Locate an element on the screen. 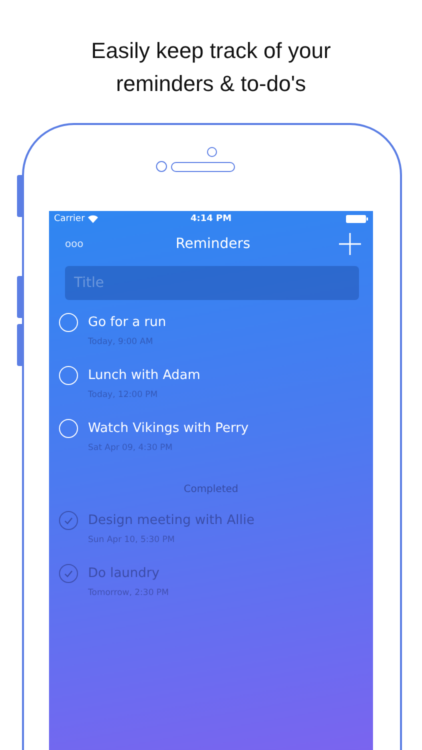 The height and width of the screenshot is (750, 422). sensor-icon is located at coordinates (161, 166).